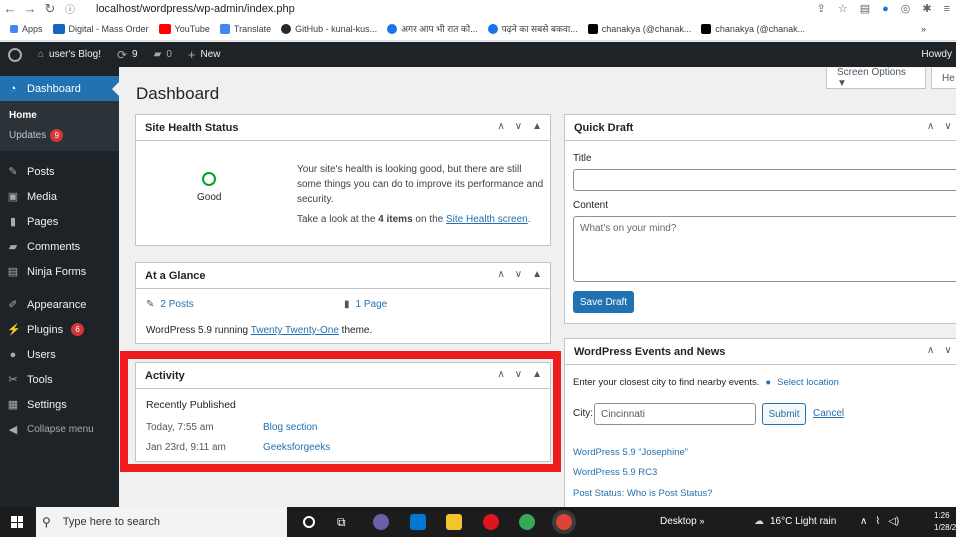  What do you see at coordinates (343, 276) in the screenshot?
I see `glance-title: At a Glance` at bounding box center [343, 276].